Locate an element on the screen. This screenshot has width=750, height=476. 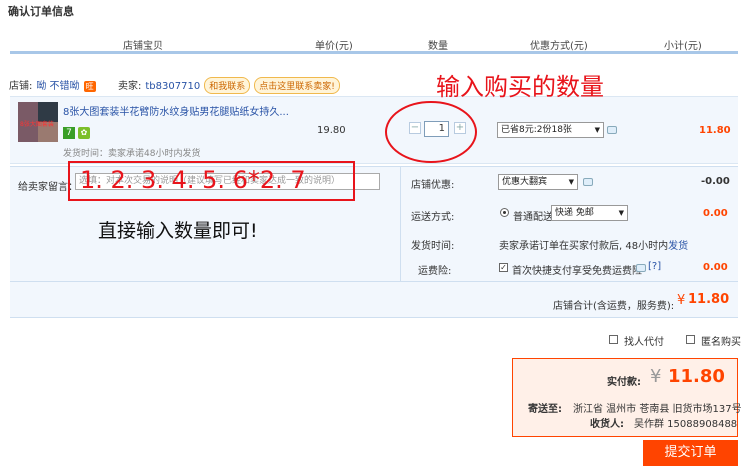
payment-currency: ¥ is located at coordinates (656, 376).